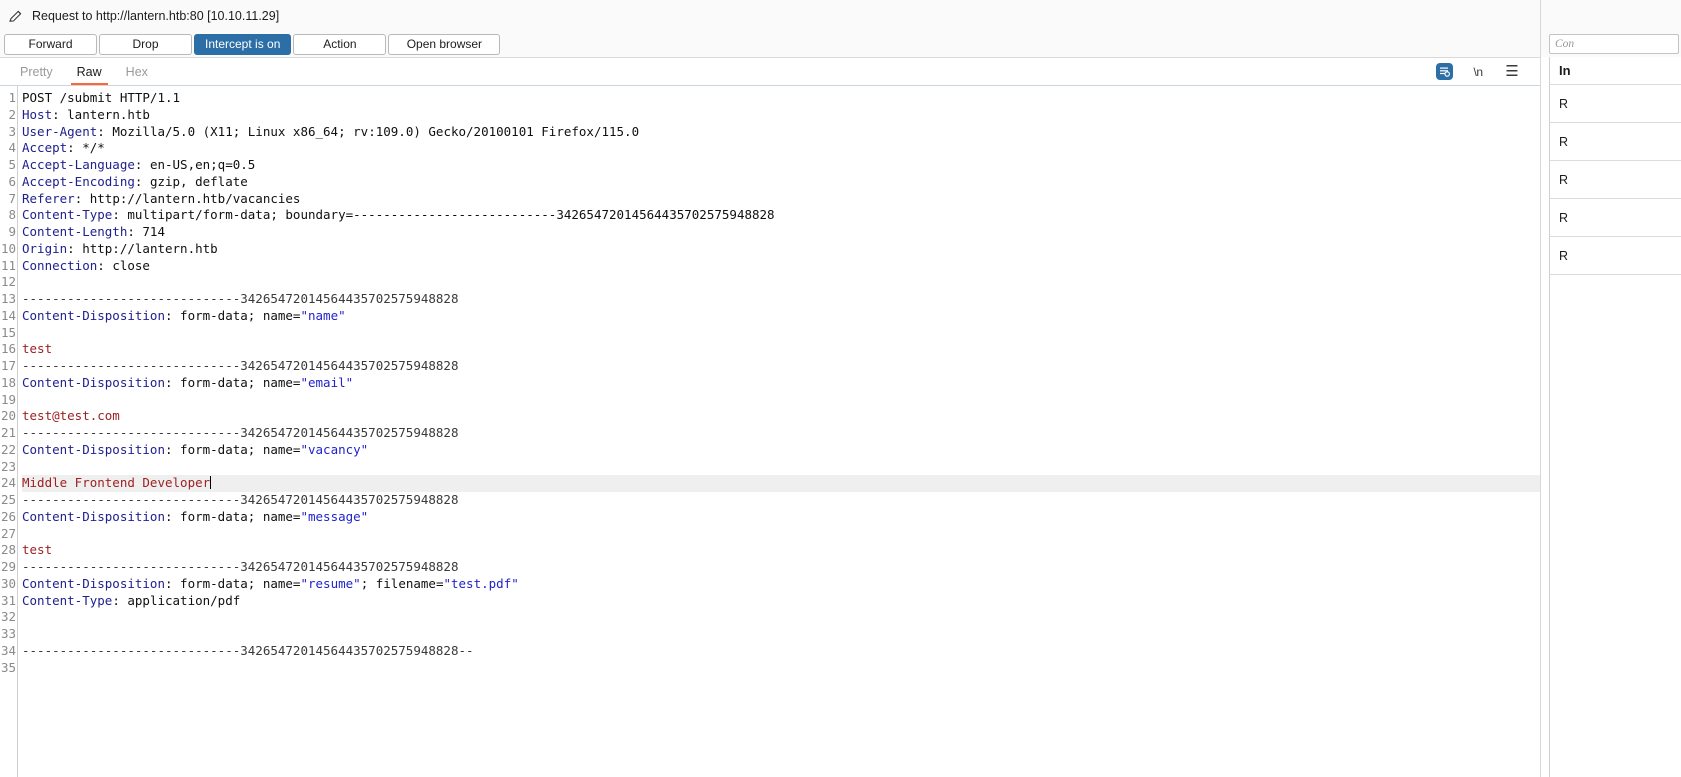  Describe the element at coordinates (16, 16) in the screenshot. I see `pencil-icon` at that location.